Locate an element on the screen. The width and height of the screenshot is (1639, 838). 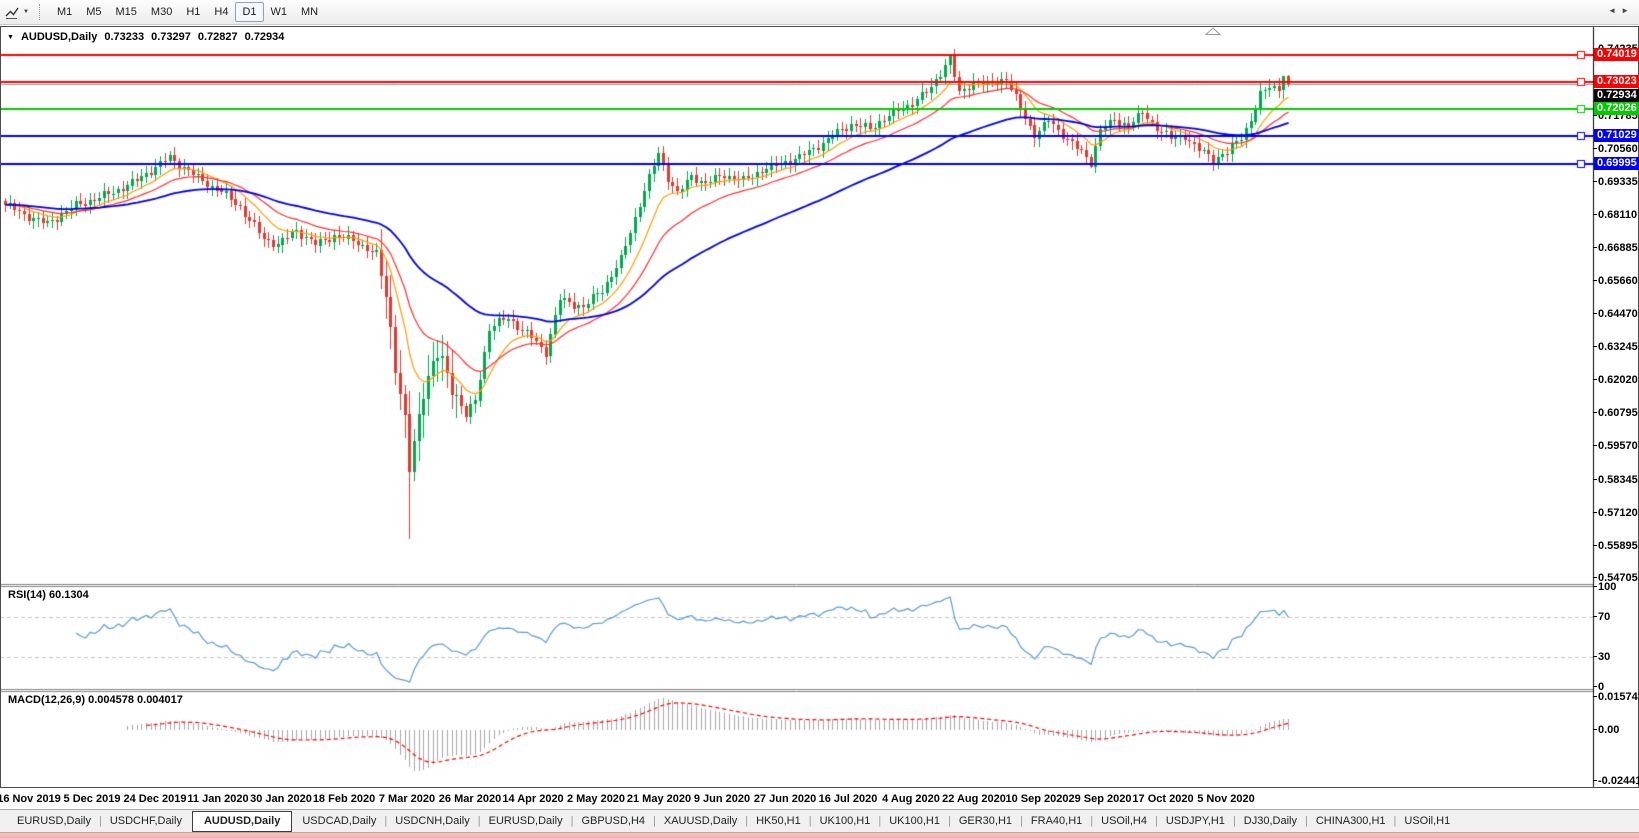
tab-scroll-arrows: ◄► is located at coordinates (1621, 10).